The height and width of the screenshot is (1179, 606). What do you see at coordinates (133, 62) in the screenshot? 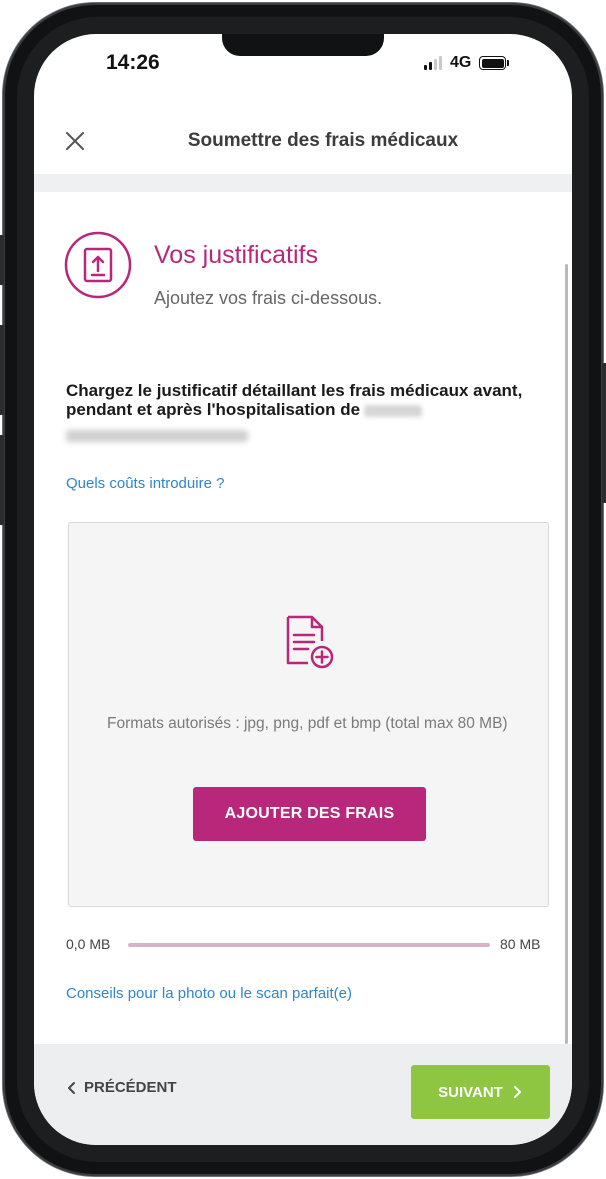
I see `status-time: 14:26` at bounding box center [133, 62].